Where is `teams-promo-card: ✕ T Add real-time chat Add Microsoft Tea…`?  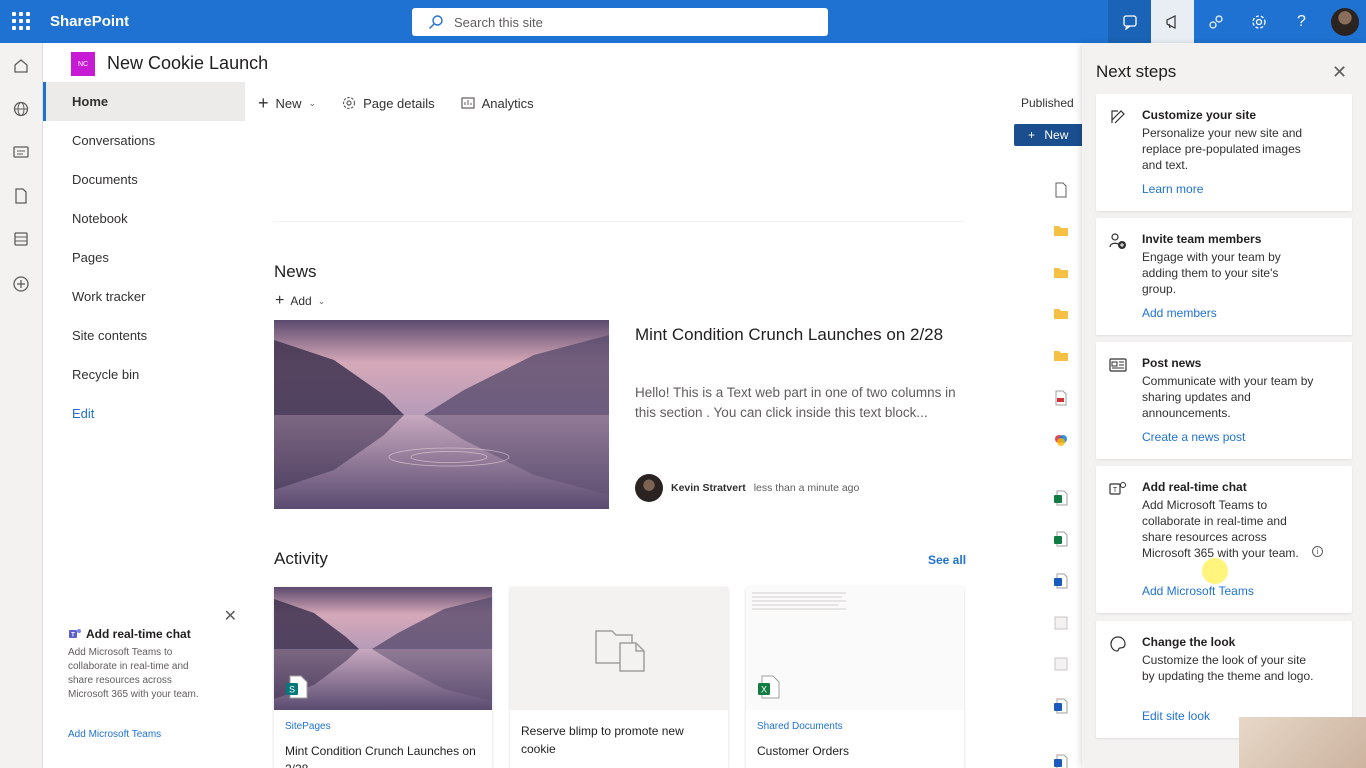 teams-promo-card: ✕ T Add real-time chat Add Microsoft Tea… is located at coordinates (150, 684).